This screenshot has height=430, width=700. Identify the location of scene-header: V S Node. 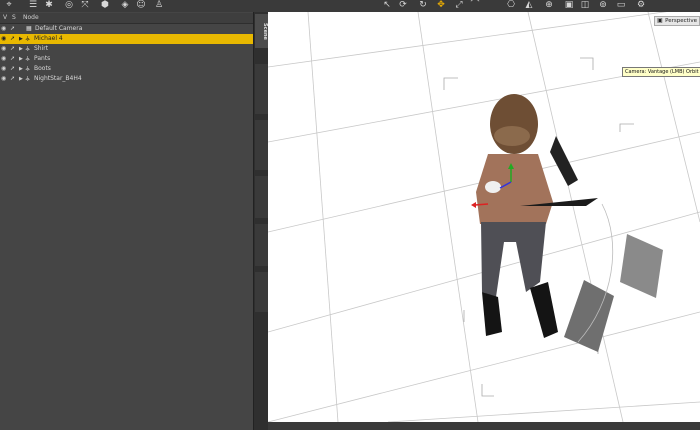
(126, 18).